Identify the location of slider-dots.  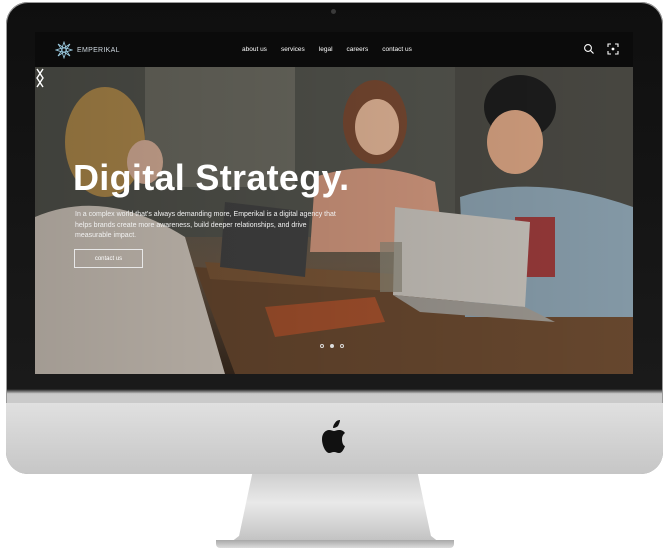
(332, 346).